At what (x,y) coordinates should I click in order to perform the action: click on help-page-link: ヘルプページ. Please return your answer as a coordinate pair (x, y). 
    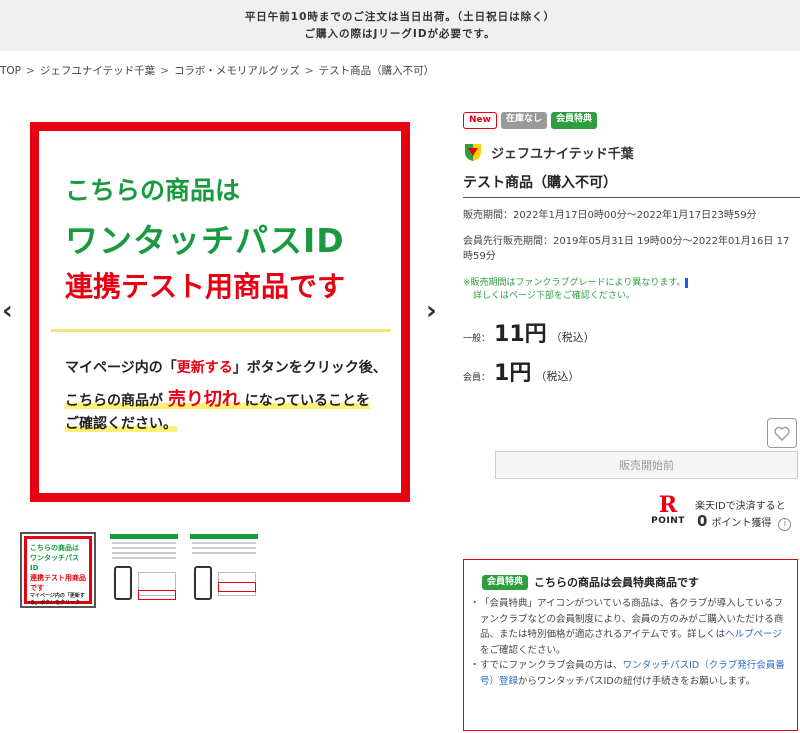
    Looking at the image, I should click on (753, 634).